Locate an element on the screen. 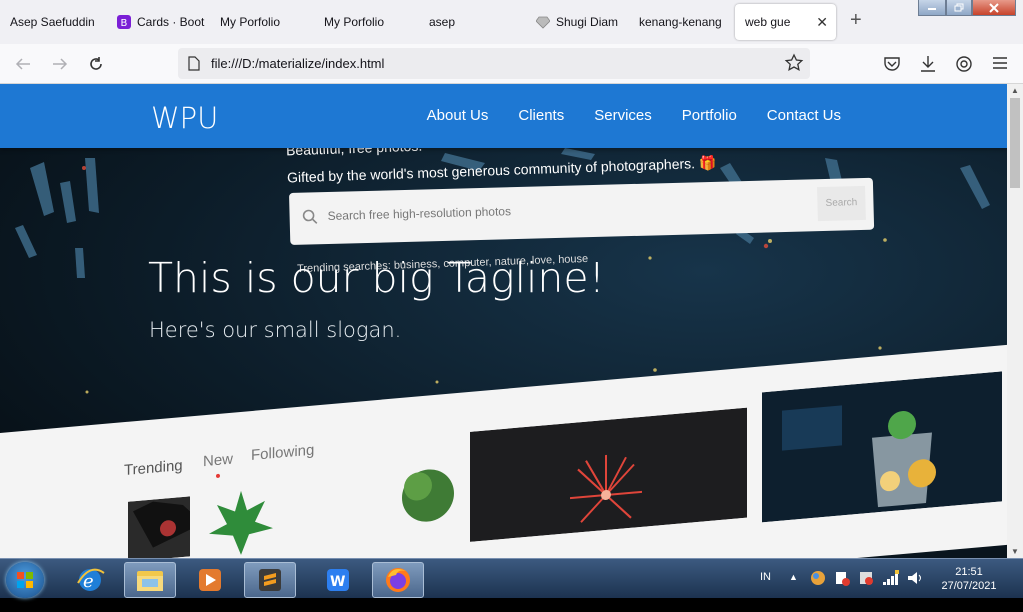 The width and height of the screenshot is (1023, 612). tab-kenang-kenangan: kenang-kenang is located at coordinates (677, 22).